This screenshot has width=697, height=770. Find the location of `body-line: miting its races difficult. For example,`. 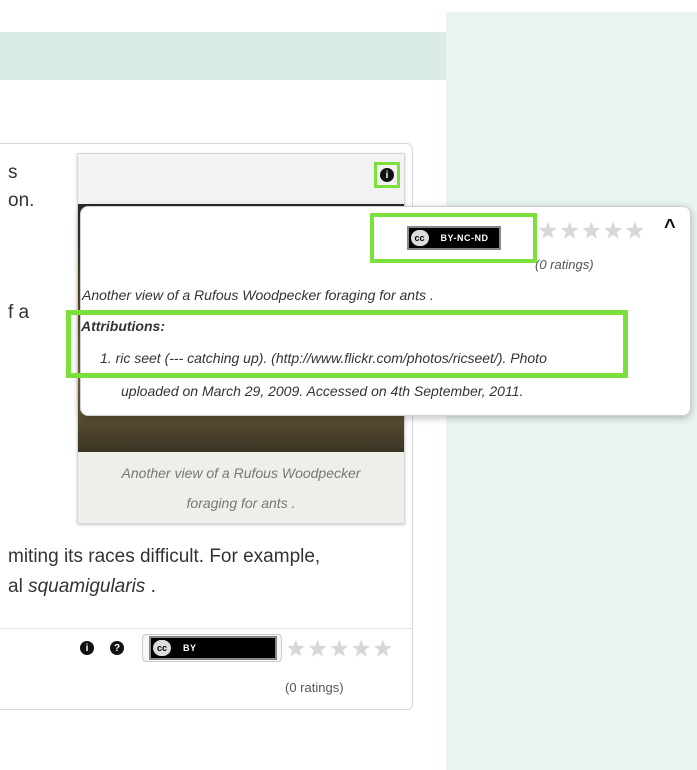

body-line: miting its races difficult. For example, is located at coordinates (164, 556).